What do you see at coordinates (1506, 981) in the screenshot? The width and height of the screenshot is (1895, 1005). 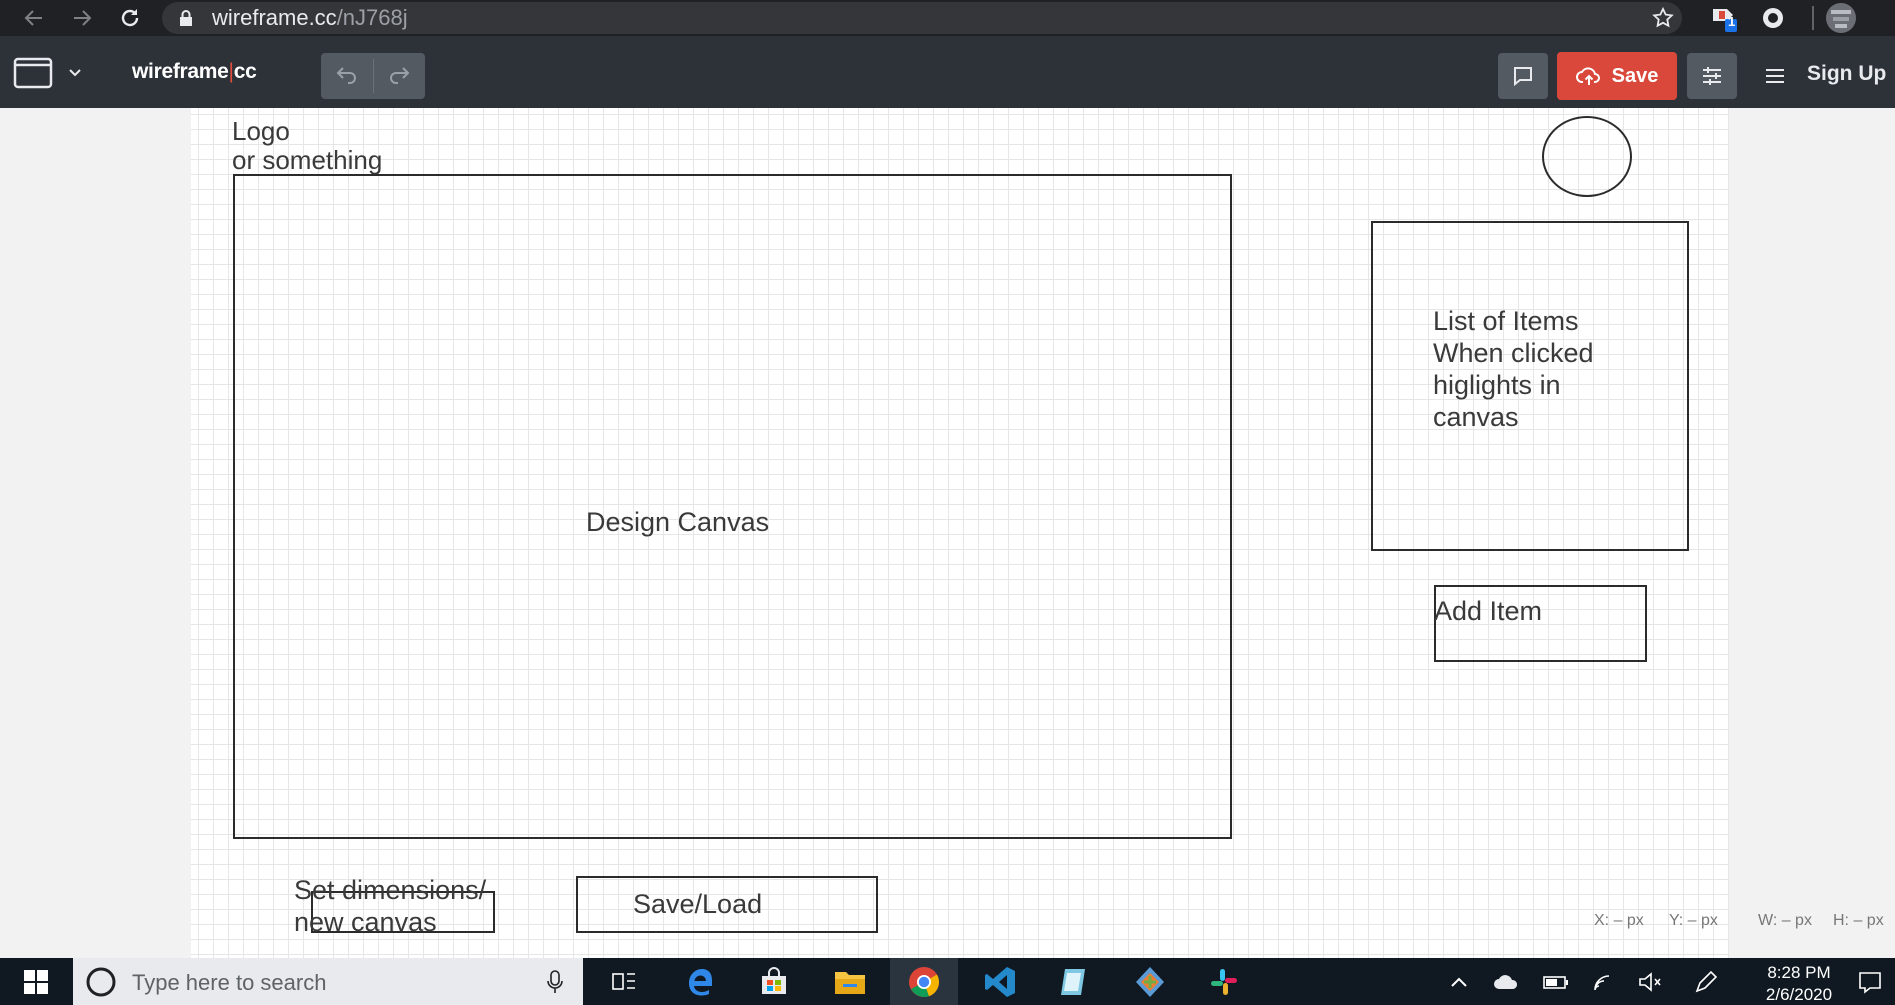 I see `onedrive-cloud-icon` at bounding box center [1506, 981].